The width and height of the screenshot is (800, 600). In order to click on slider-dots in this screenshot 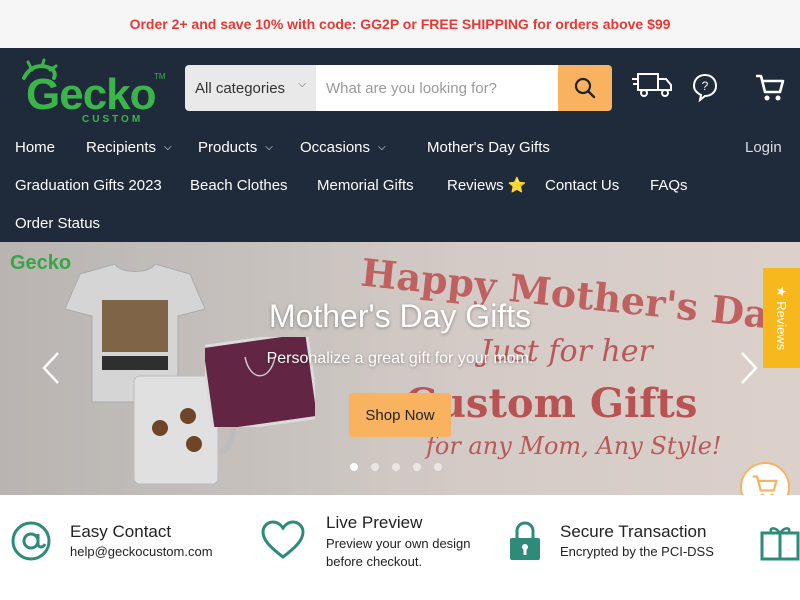, I will do `click(396, 467)`.